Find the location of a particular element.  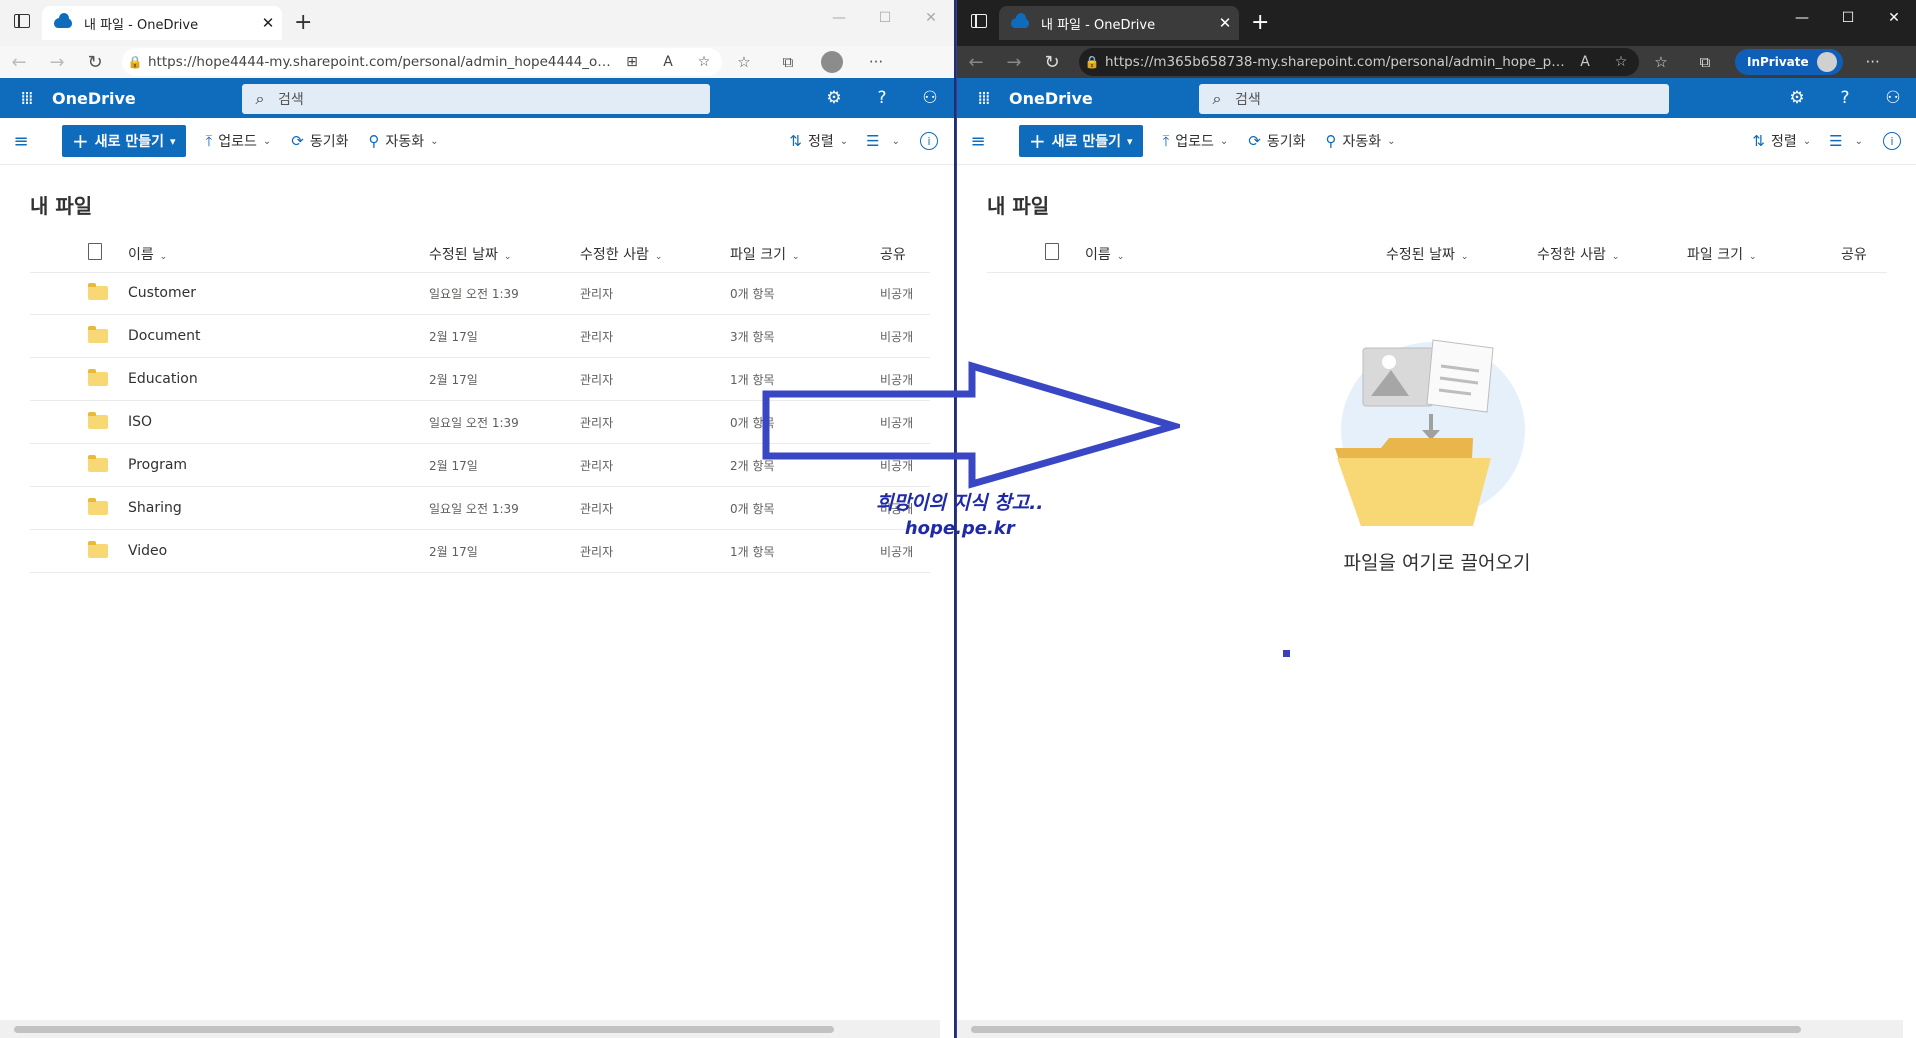

table-row: Sharing 일요일 오전 1:39 관리자 0개 항목 비공개 is located at coordinates (480, 508).